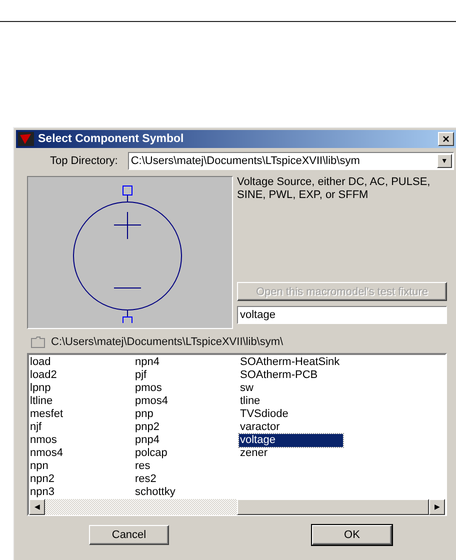 The height and width of the screenshot is (560, 456). What do you see at coordinates (46, 453) in the screenshot?
I see `symbol-list-item: nmos4` at bounding box center [46, 453].